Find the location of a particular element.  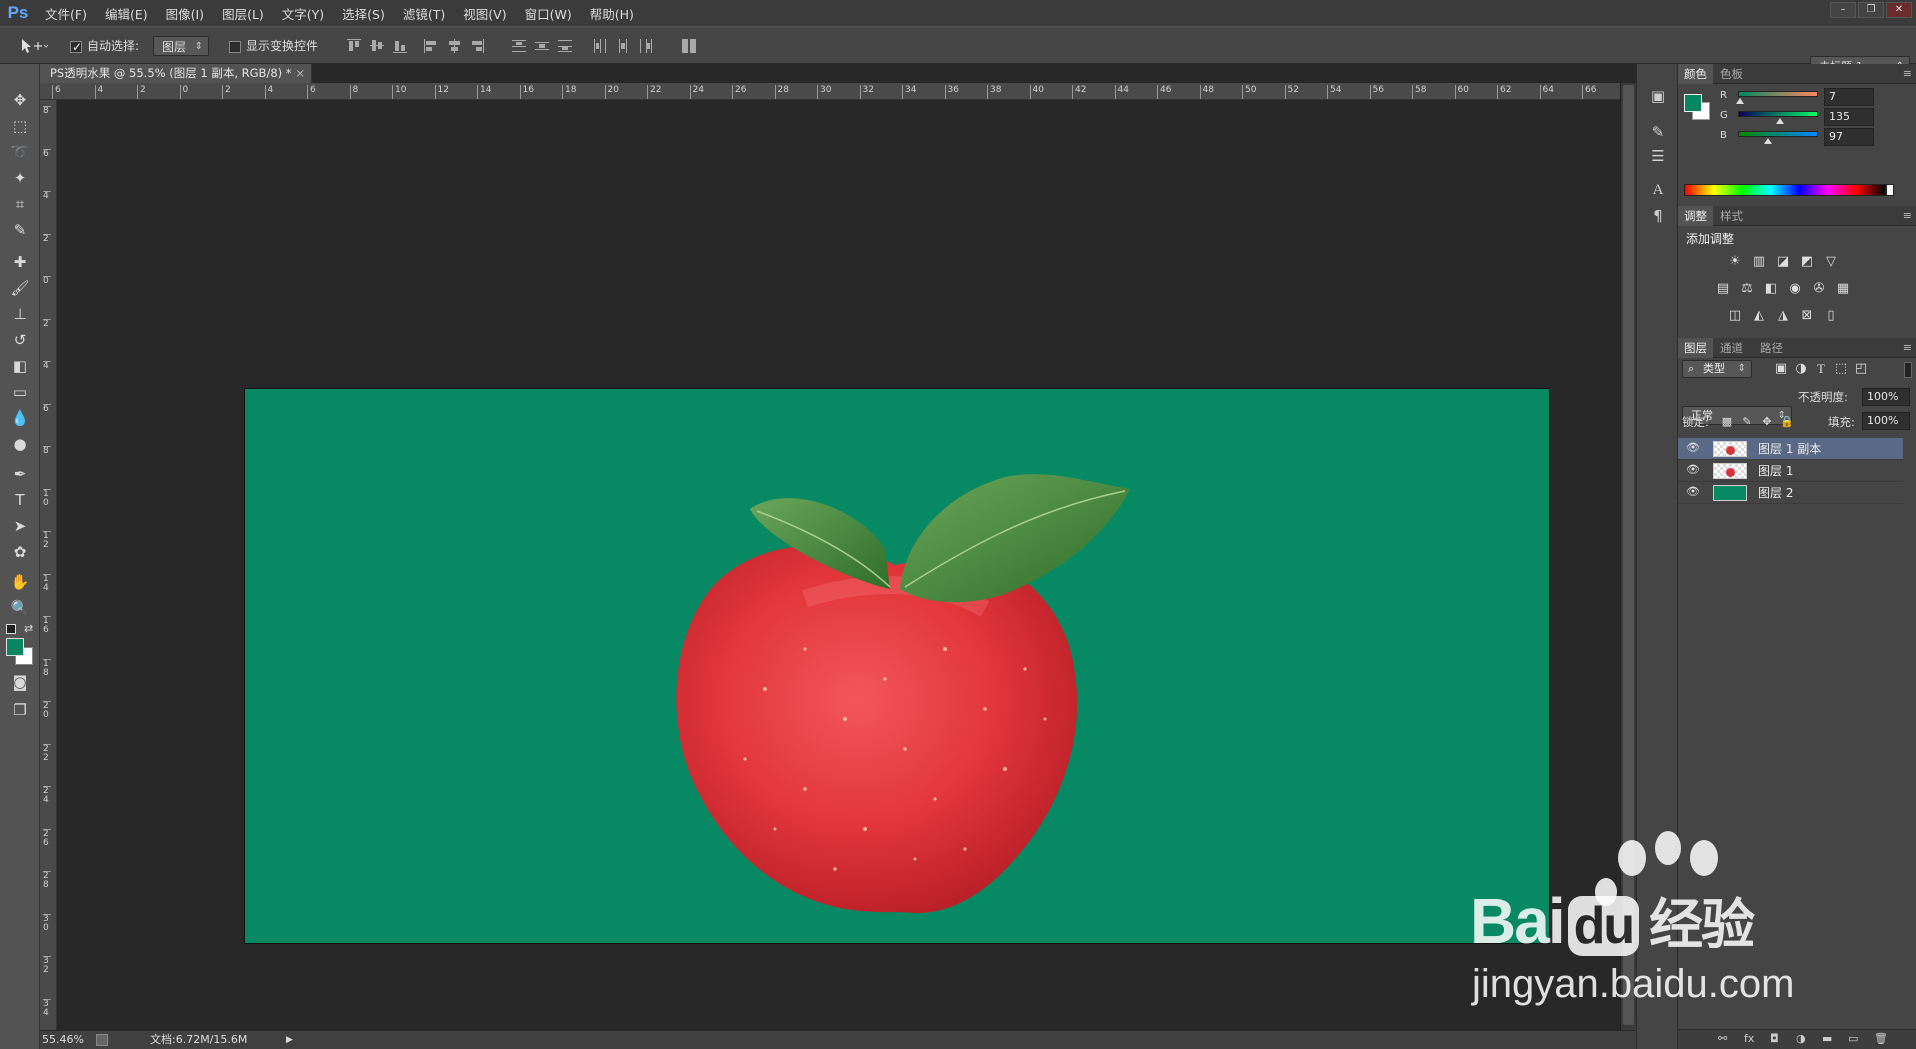

scrollbar-thumb is located at coordinates (1628, 555).